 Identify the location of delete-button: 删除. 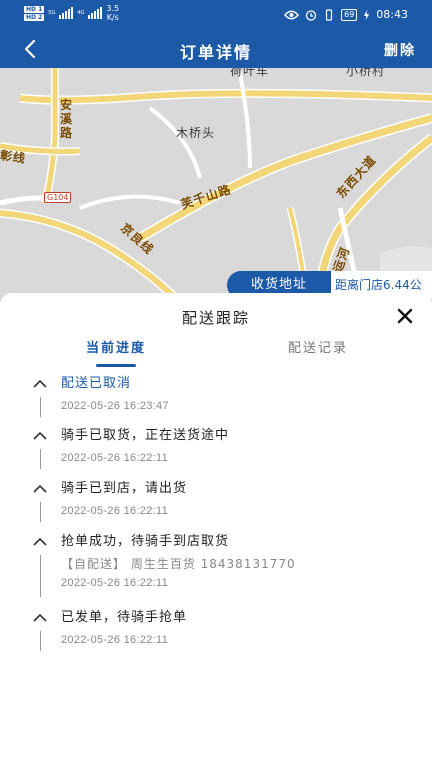
(400, 50).